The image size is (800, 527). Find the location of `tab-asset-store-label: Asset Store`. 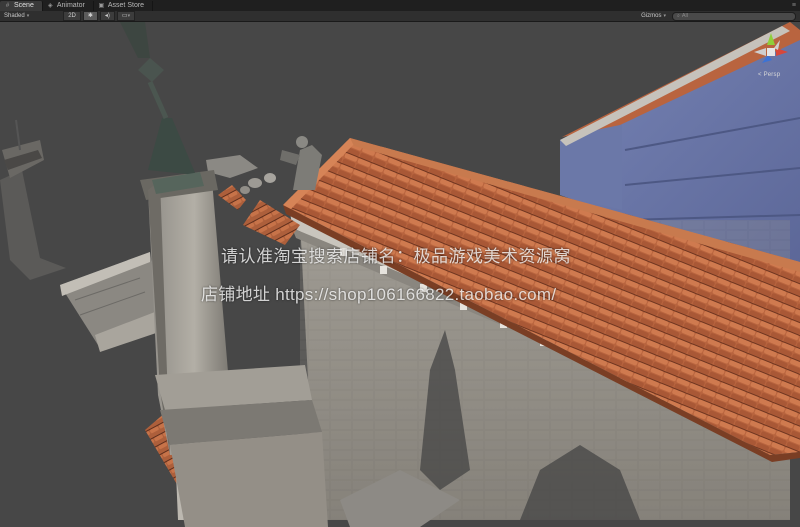

tab-asset-store-label: Asset Store is located at coordinates (126, 5).